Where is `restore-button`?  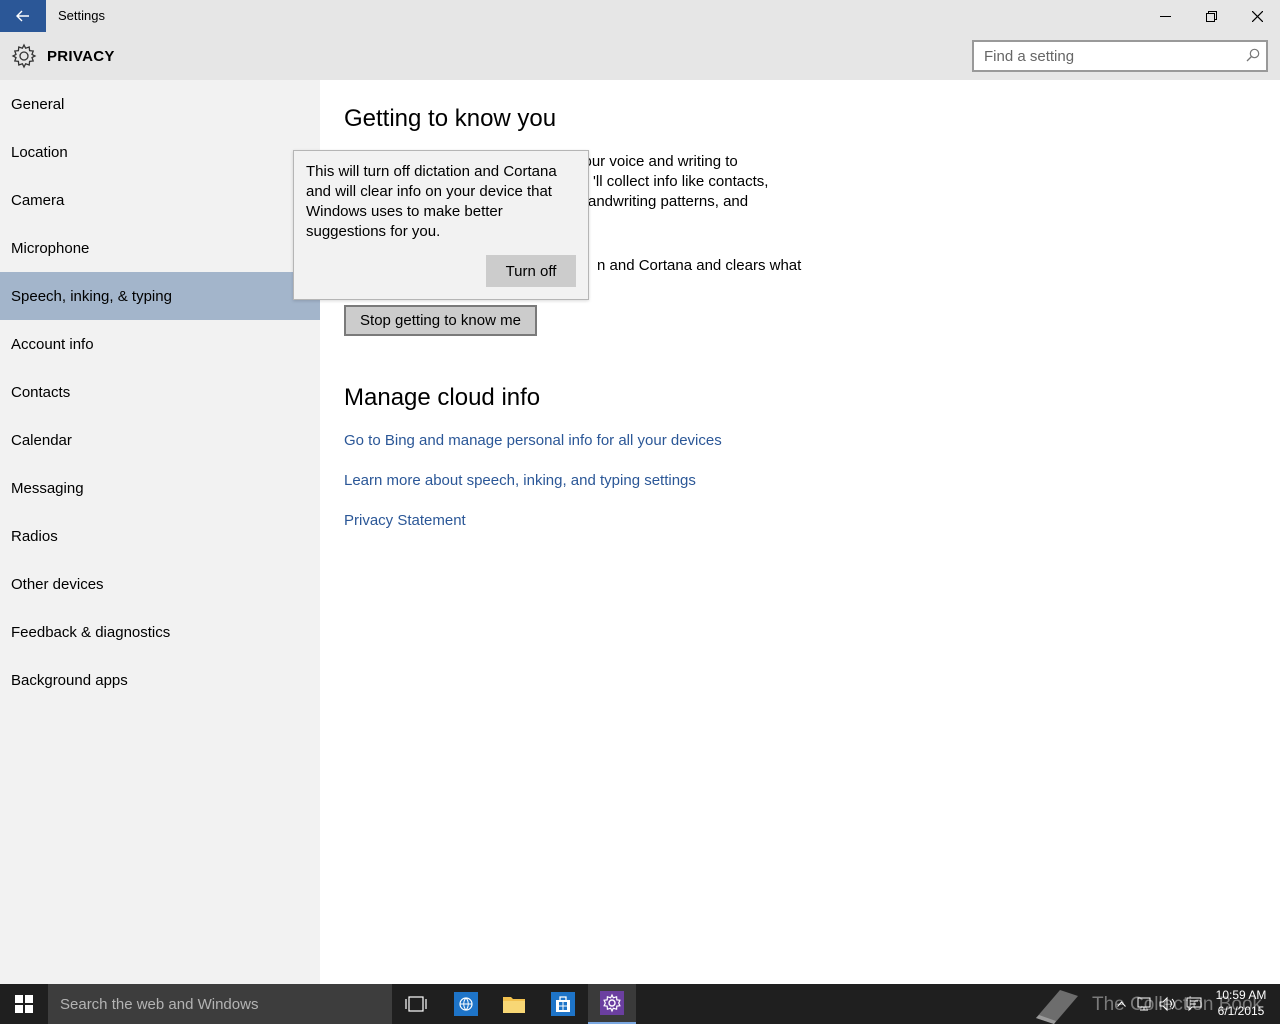 restore-button is located at coordinates (1211, 16).